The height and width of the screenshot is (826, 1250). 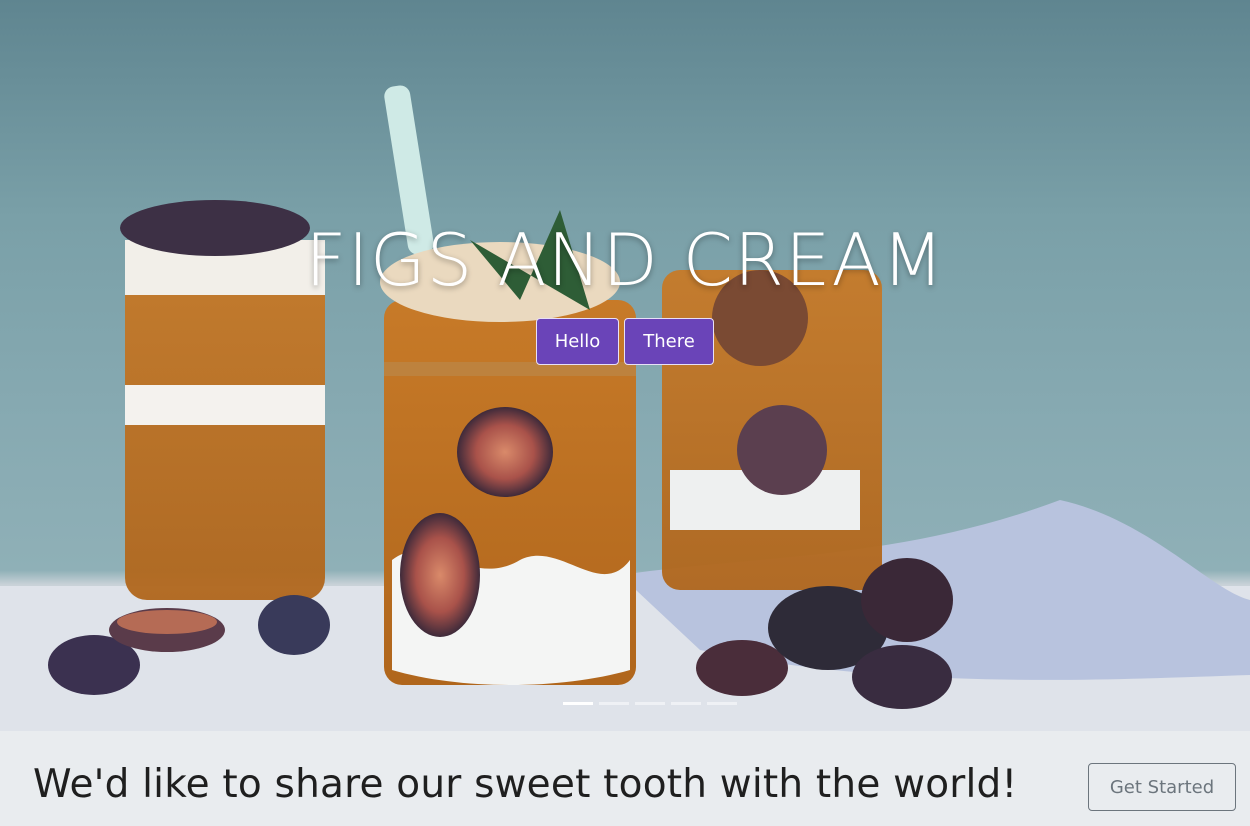 I want to click on hero-button-group: Hello There, so click(x=625, y=341).